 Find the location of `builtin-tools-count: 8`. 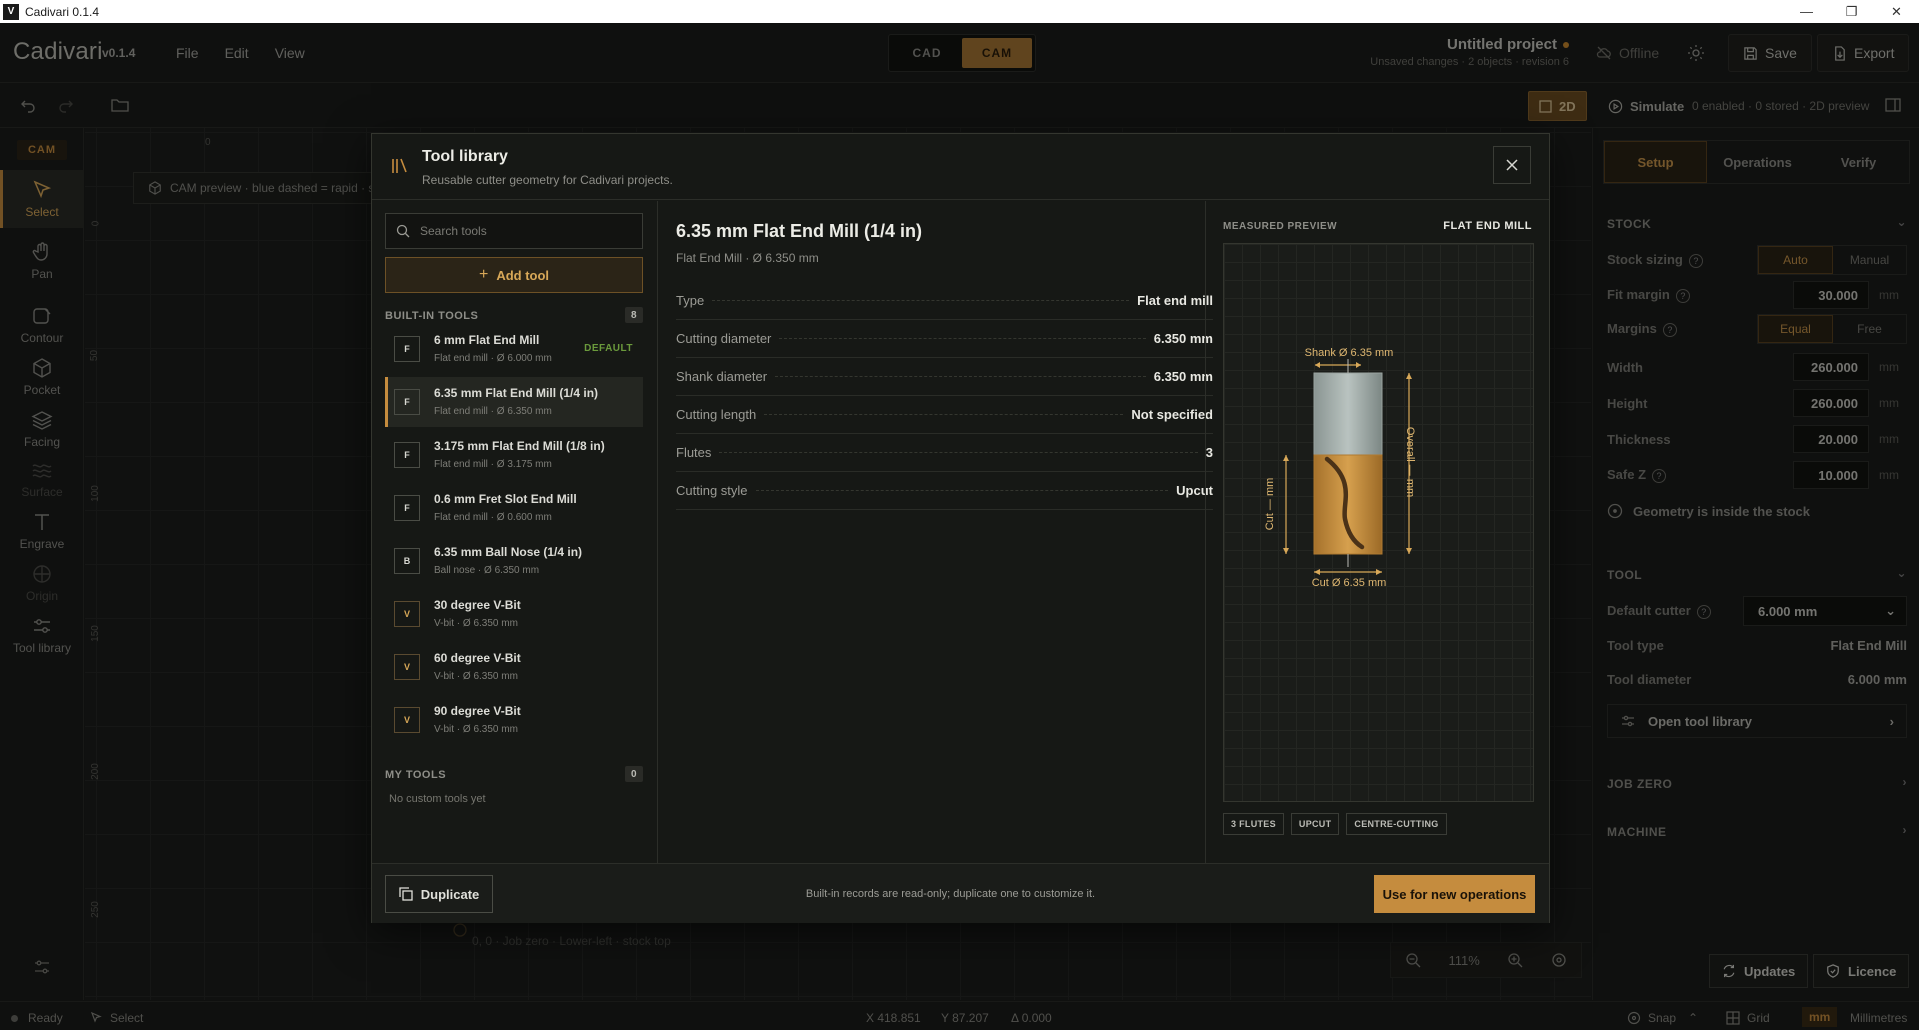

builtin-tools-count: 8 is located at coordinates (634, 315).